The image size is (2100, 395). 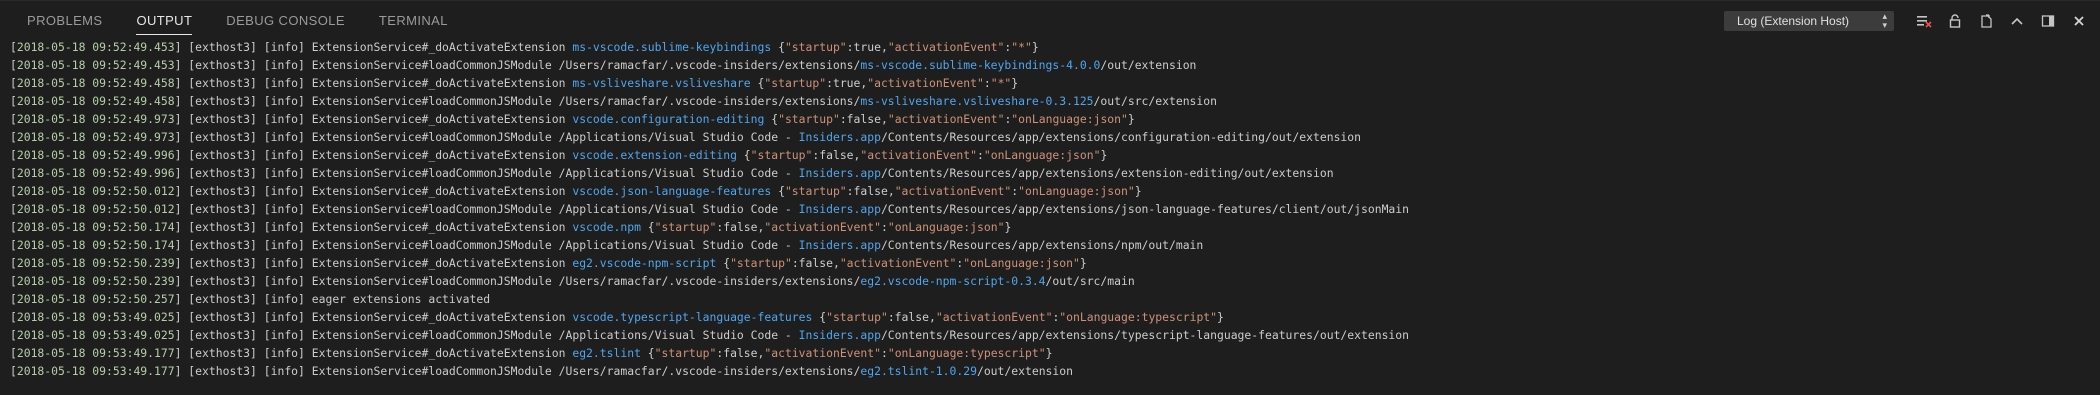 What do you see at coordinates (692, 317) in the screenshot?
I see `log-link: vscode.typescript-language-features` at bounding box center [692, 317].